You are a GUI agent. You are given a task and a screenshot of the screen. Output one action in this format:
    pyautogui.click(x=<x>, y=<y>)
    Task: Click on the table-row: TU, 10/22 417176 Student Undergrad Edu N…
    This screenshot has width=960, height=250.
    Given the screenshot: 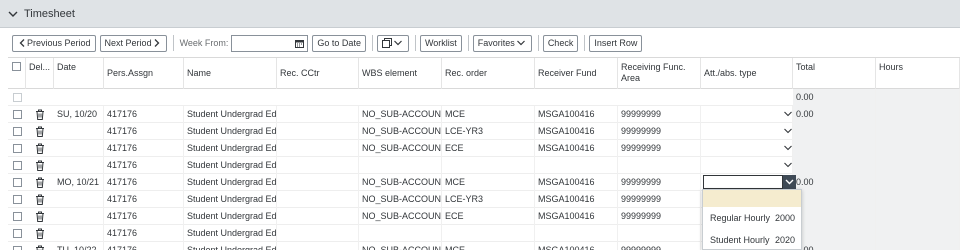 What is the action you would take?
    pyautogui.click(x=484, y=246)
    